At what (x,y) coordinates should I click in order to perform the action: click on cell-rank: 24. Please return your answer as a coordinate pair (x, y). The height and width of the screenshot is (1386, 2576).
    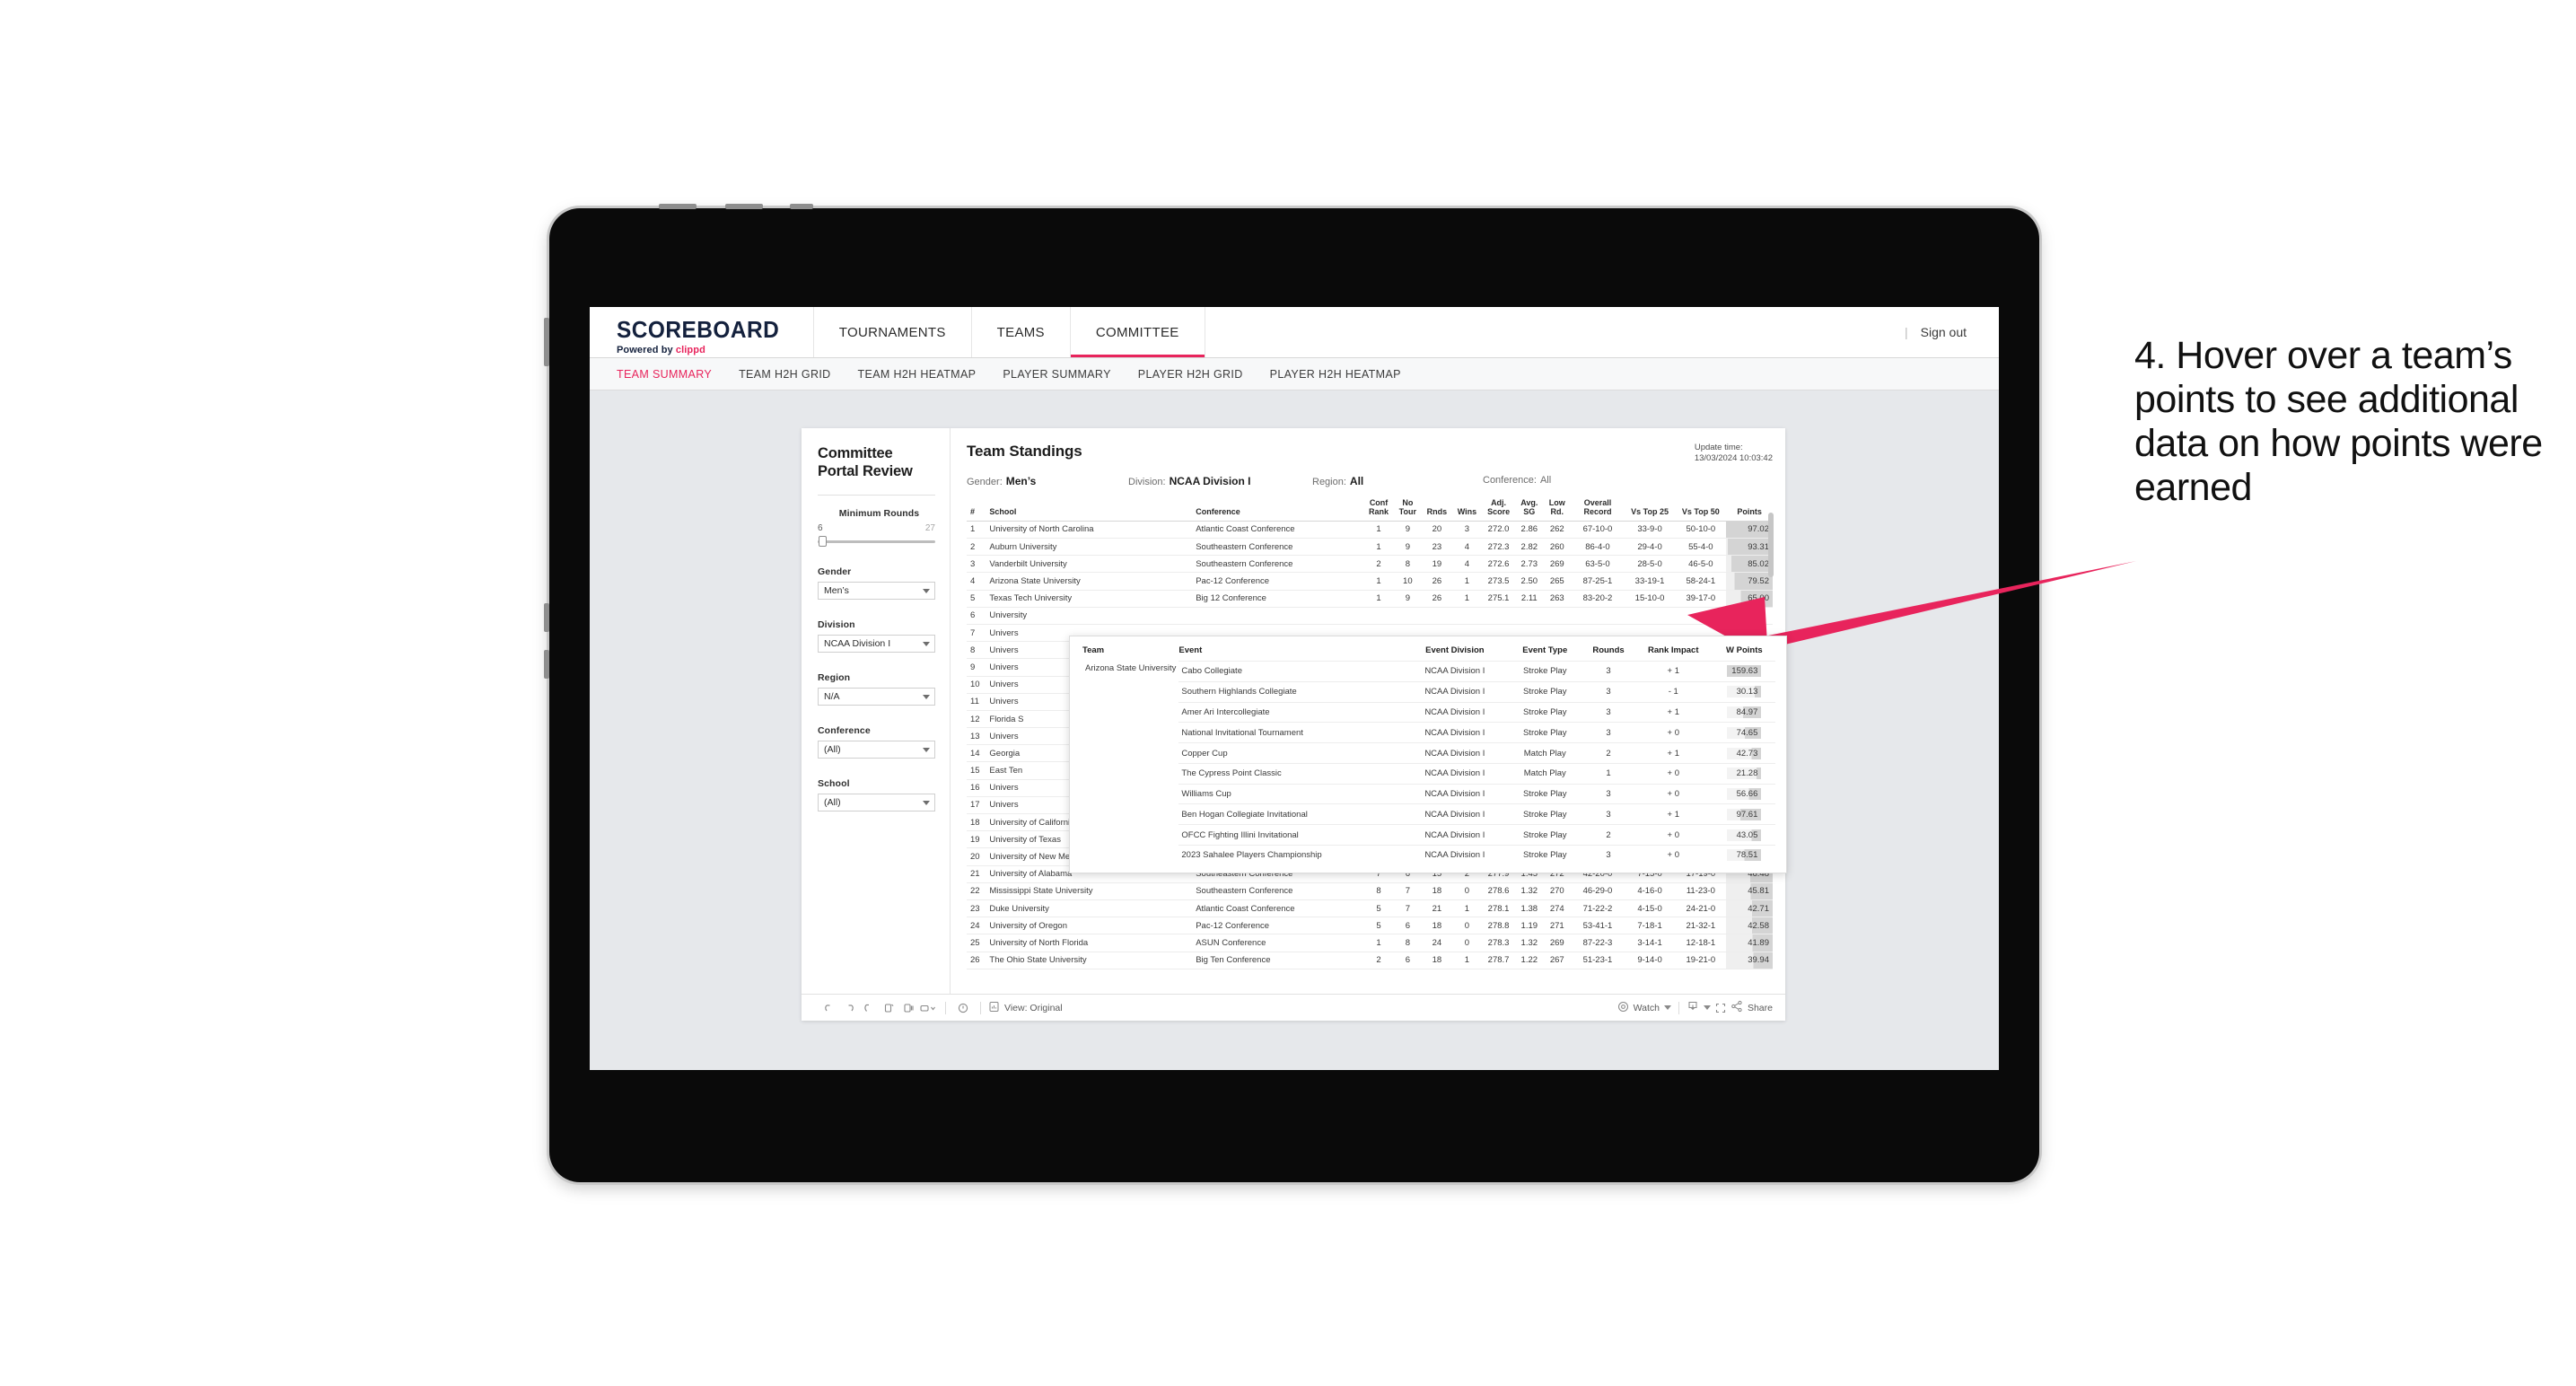
    Looking at the image, I should click on (976, 926).